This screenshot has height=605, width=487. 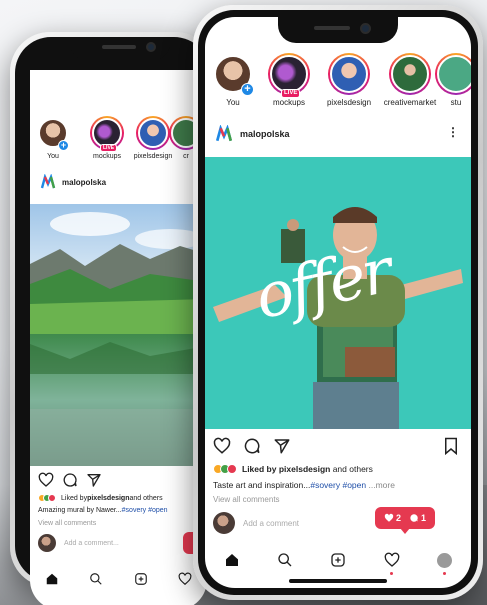 I want to click on bottom-nav, so click(x=338, y=560).